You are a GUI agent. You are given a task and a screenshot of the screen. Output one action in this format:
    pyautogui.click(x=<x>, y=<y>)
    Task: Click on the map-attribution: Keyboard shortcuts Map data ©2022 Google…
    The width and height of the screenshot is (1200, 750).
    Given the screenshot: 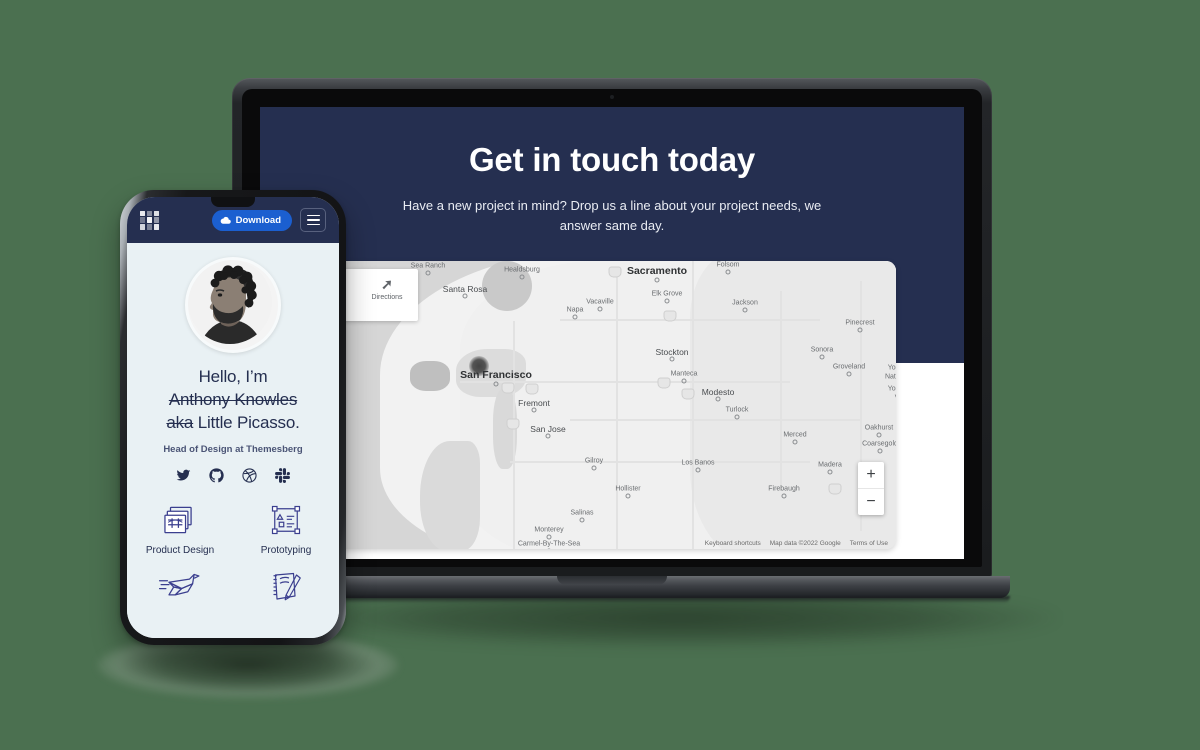 What is the action you would take?
    pyautogui.click(x=796, y=543)
    